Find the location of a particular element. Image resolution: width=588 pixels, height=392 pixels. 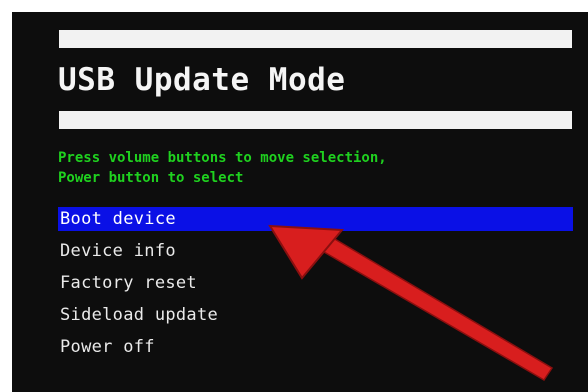

menu-item-factory-reset: Factory reset is located at coordinates (315, 283).